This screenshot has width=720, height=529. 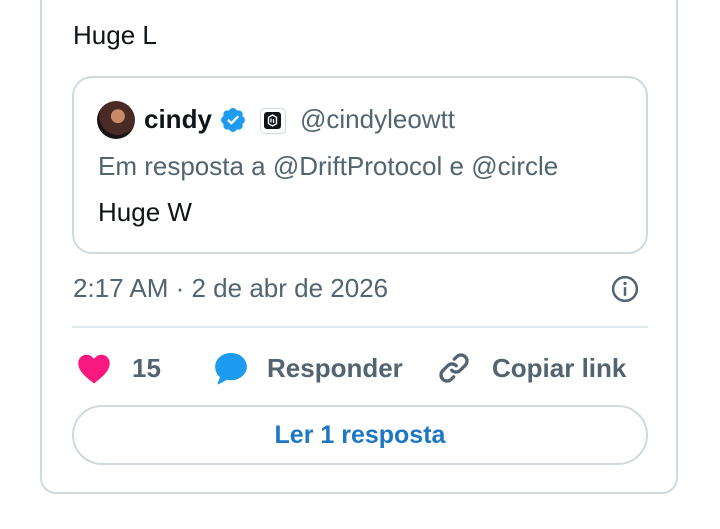 What do you see at coordinates (360, 435) in the screenshot?
I see `read-replies-button: Ler 1 resposta` at bounding box center [360, 435].